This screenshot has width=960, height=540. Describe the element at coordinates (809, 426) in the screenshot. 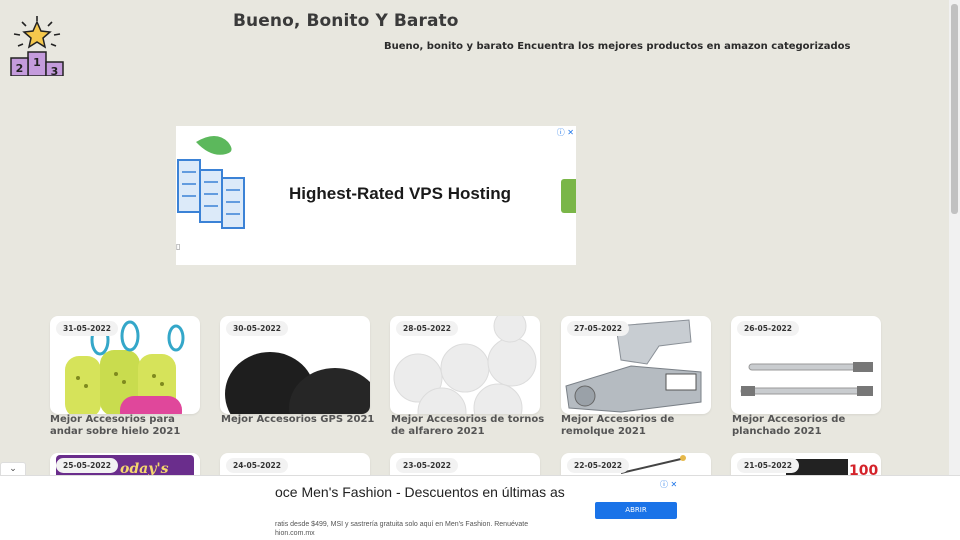

I see `post-title: Mejor Accesorios de planchado 2021` at that location.